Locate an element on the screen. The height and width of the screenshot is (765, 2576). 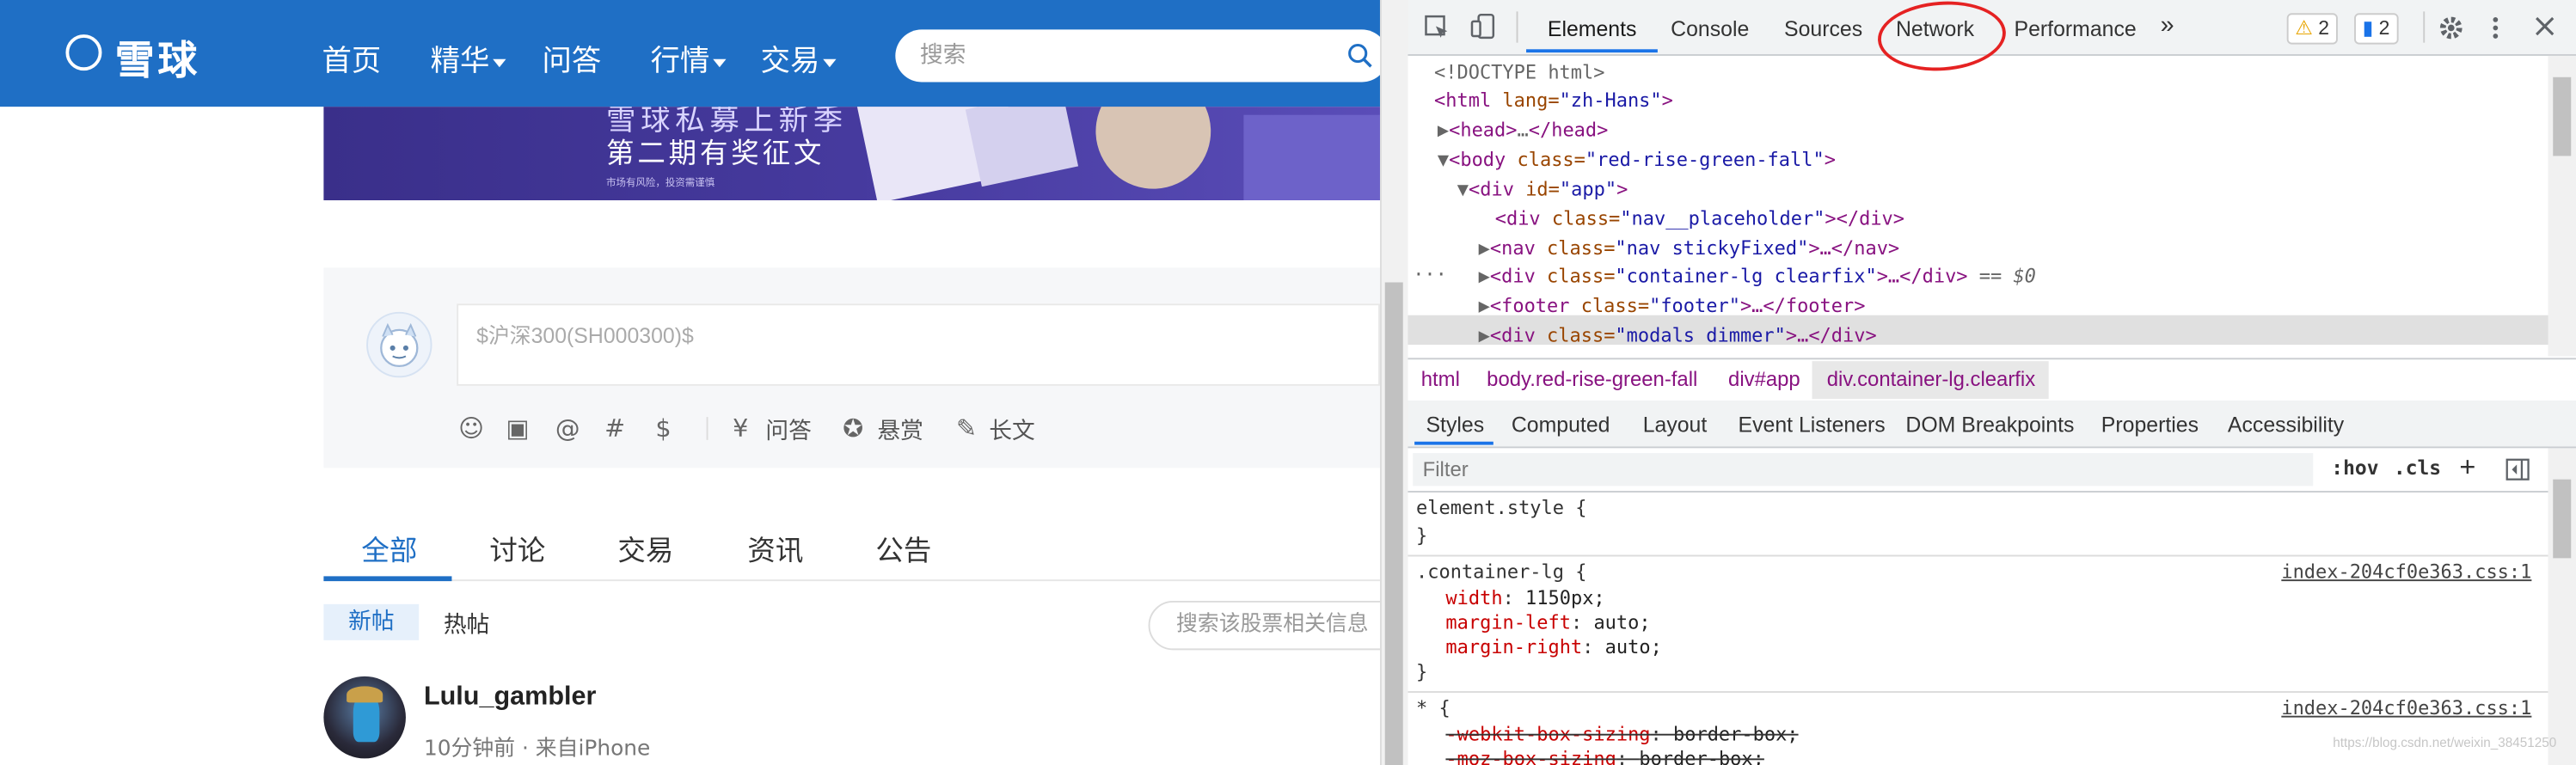
dom-node-modals: ▶<div class="modals dimmer">…</div> is located at coordinates (1678, 335).